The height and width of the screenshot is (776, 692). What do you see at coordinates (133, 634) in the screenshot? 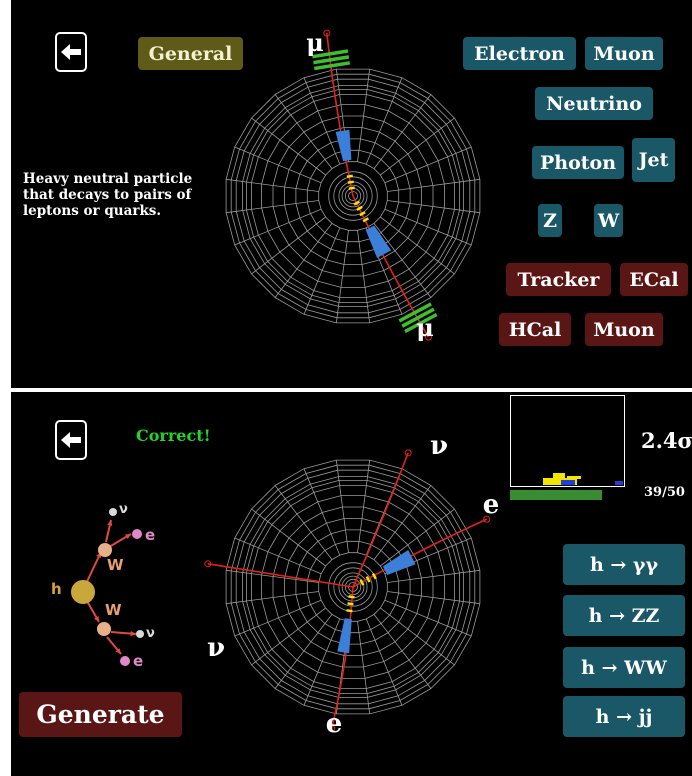
I see `arrow-head` at bounding box center [133, 634].